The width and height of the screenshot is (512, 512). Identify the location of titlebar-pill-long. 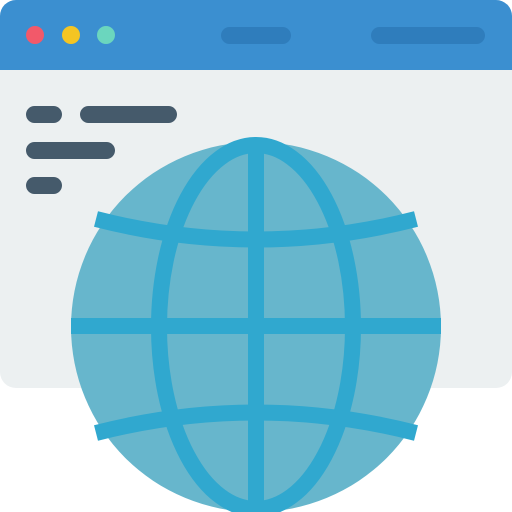
(428, 35).